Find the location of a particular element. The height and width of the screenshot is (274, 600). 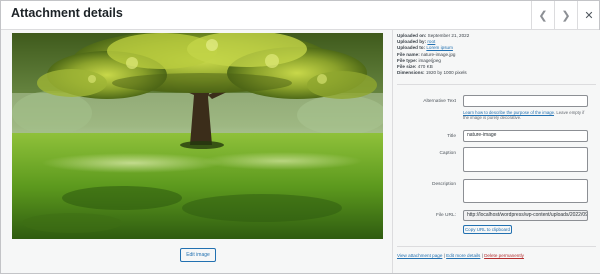

delete-permanently-link: Delete permanently is located at coordinates (504, 255).